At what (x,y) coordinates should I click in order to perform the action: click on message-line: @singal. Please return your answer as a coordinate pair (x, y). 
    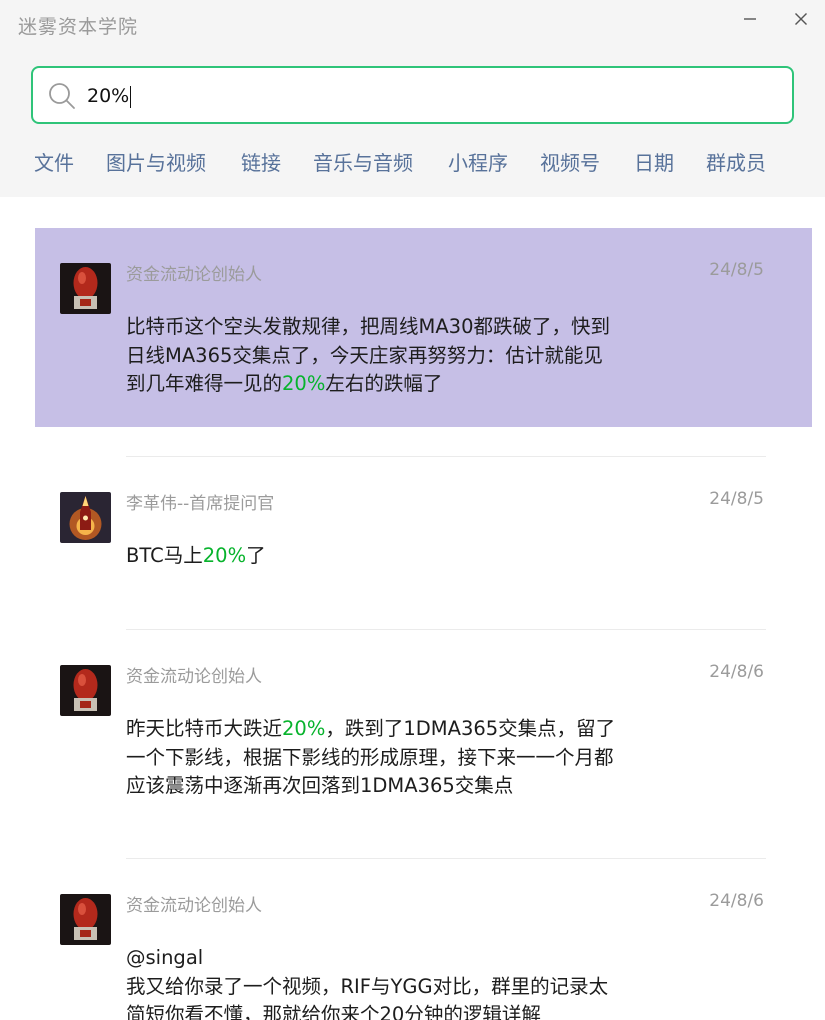
    Looking at the image, I should click on (396, 958).